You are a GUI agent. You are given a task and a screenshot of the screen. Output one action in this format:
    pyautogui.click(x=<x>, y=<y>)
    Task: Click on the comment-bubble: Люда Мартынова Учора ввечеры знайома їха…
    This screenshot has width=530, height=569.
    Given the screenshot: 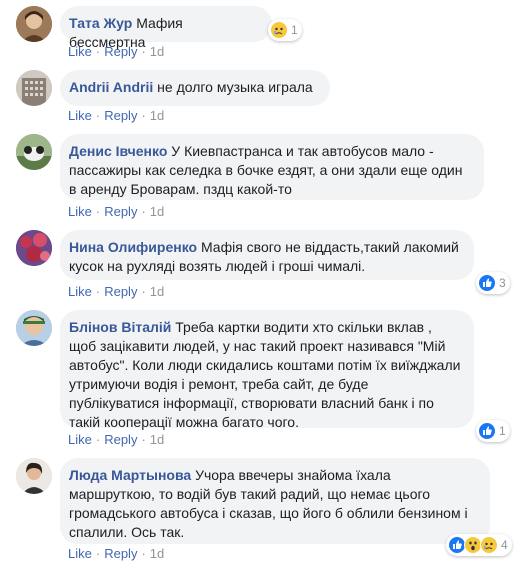 What is the action you would take?
    pyautogui.click(x=275, y=501)
    